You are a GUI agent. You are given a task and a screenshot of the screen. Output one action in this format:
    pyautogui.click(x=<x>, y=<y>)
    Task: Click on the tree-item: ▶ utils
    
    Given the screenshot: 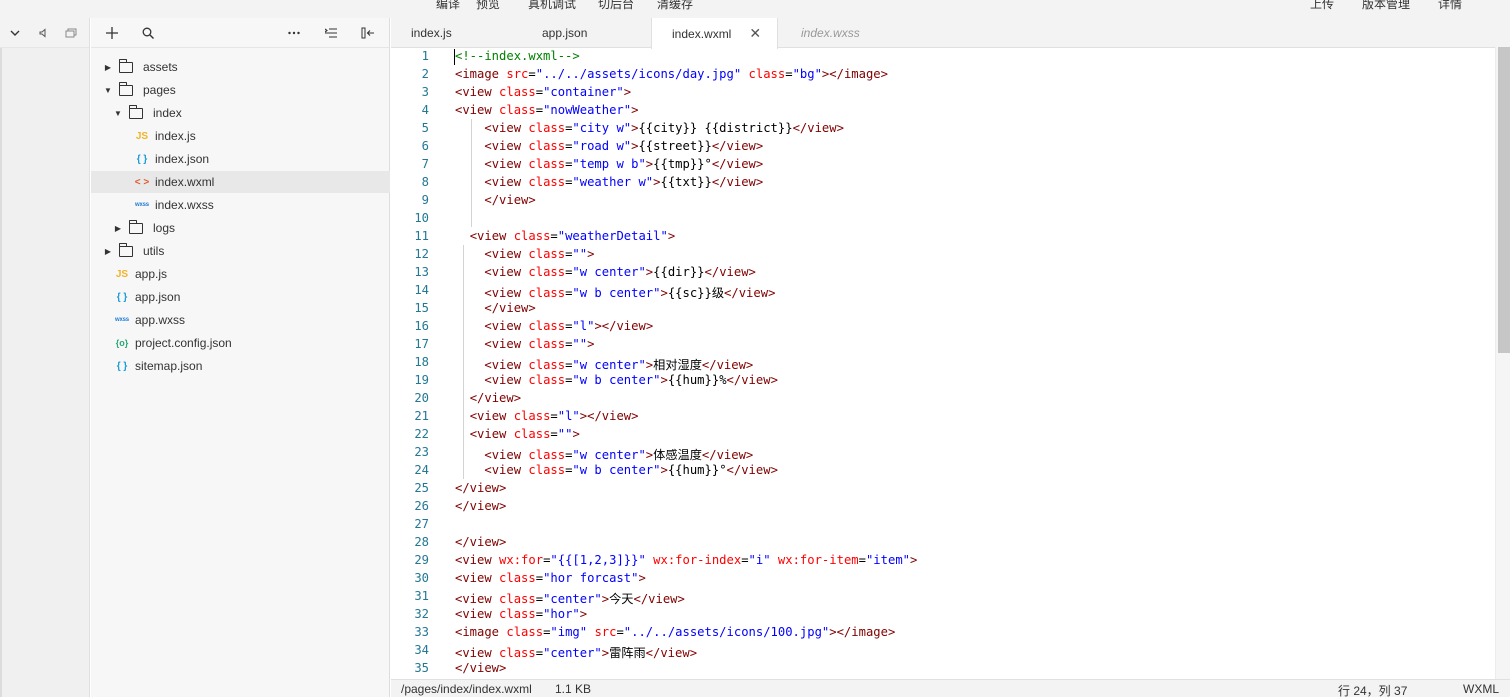 What is the action you would take?
    pyautogui.click(x=240, y=251)
    